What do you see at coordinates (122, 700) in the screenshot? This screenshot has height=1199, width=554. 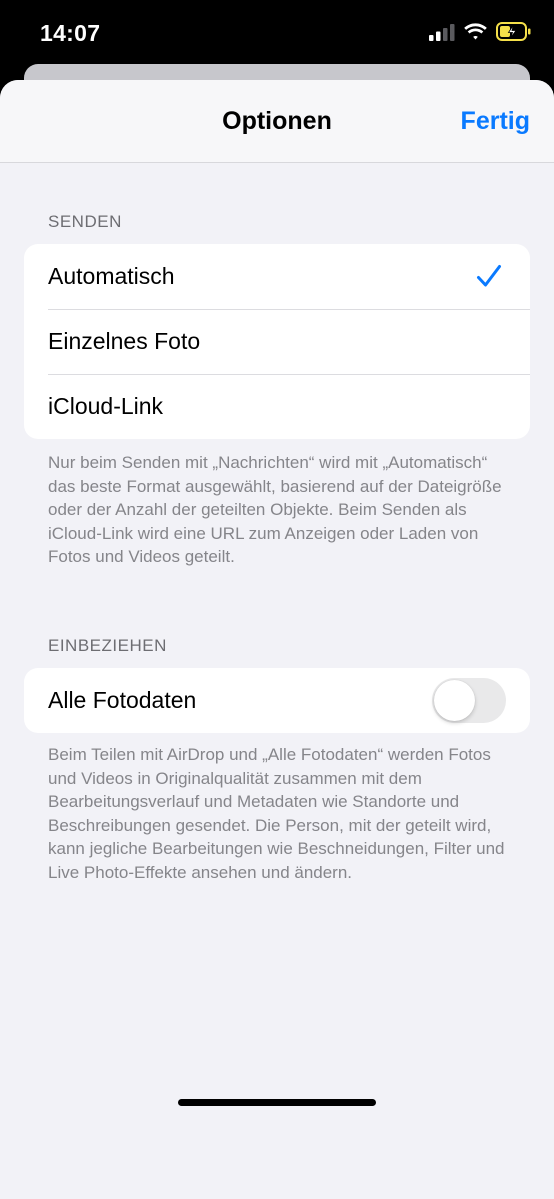 I see `all-photo-data-label: Alle Fotodaten` at bounding box center [122, 700].